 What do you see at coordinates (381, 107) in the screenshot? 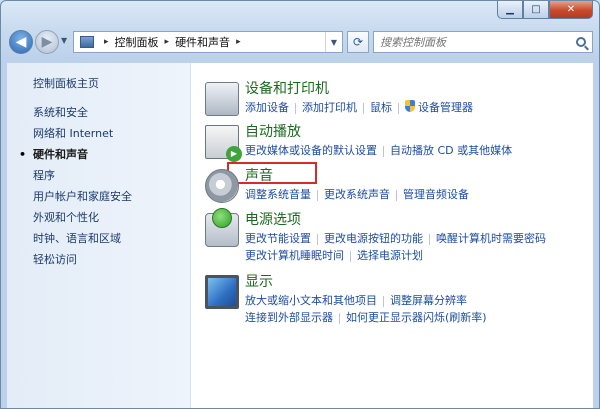
I see `link-mouse: 鼠标` at bounding box center [381, 107].